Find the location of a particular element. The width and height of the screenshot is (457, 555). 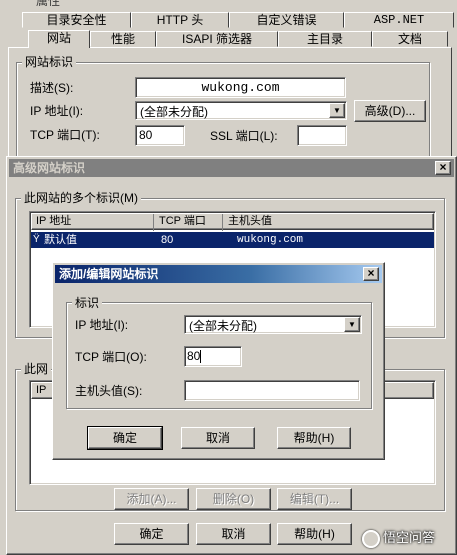

edit-tcp-port-value: 80 is located at coordinates (194, 356).